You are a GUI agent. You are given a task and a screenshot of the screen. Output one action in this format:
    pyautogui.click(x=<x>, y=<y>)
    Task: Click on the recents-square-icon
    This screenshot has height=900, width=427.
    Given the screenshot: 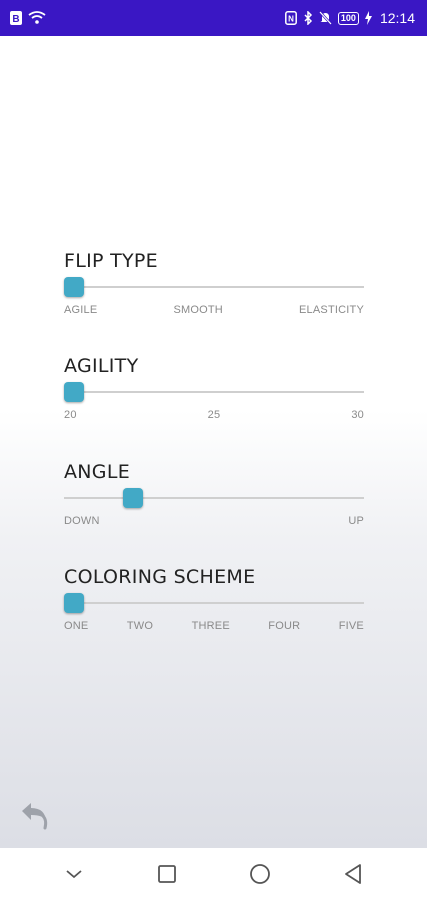 What is the action you would take?
    pyautogui.click(x=167, y=874)
    